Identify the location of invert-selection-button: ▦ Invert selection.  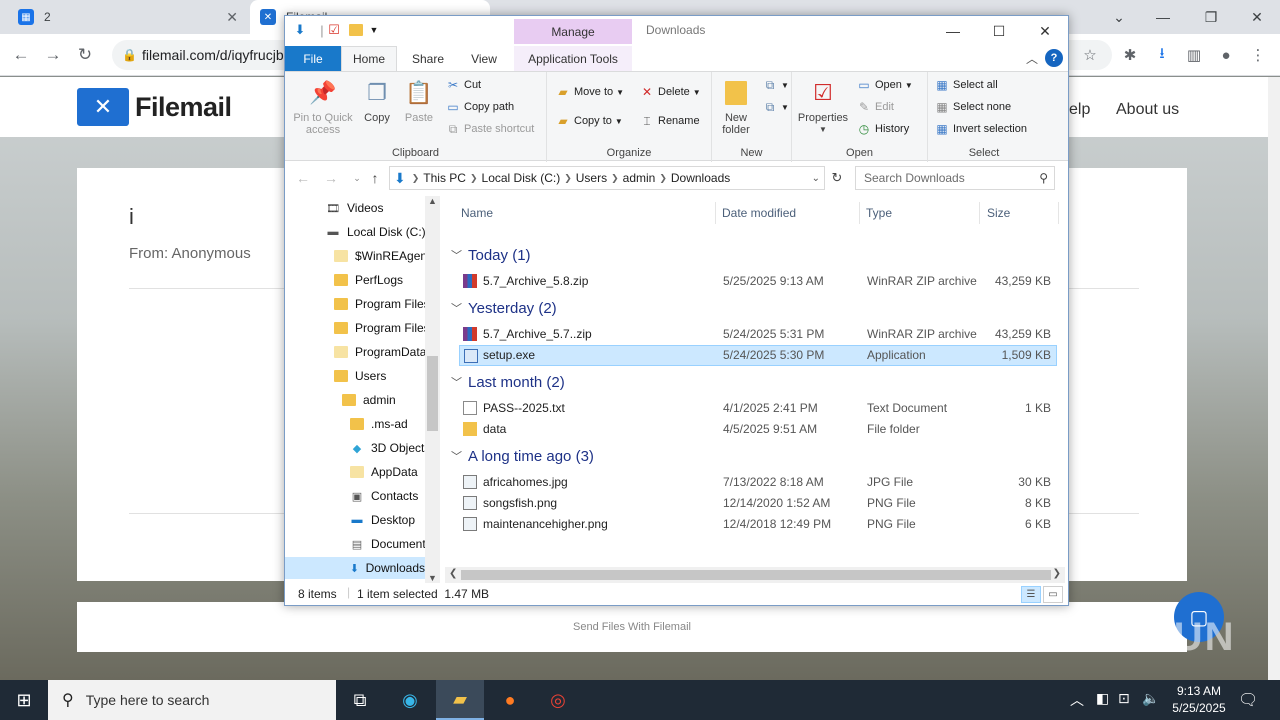
(980, 129).